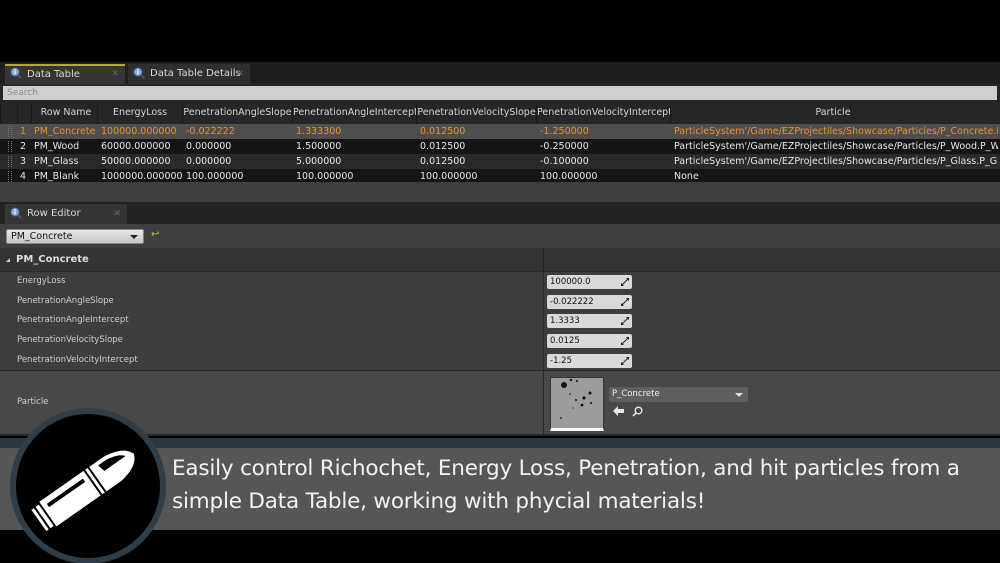  What do you see at coordinates (589, 321) in the screenshot?
I see `number-input: 1.3333` at bounding box center [589, 321].